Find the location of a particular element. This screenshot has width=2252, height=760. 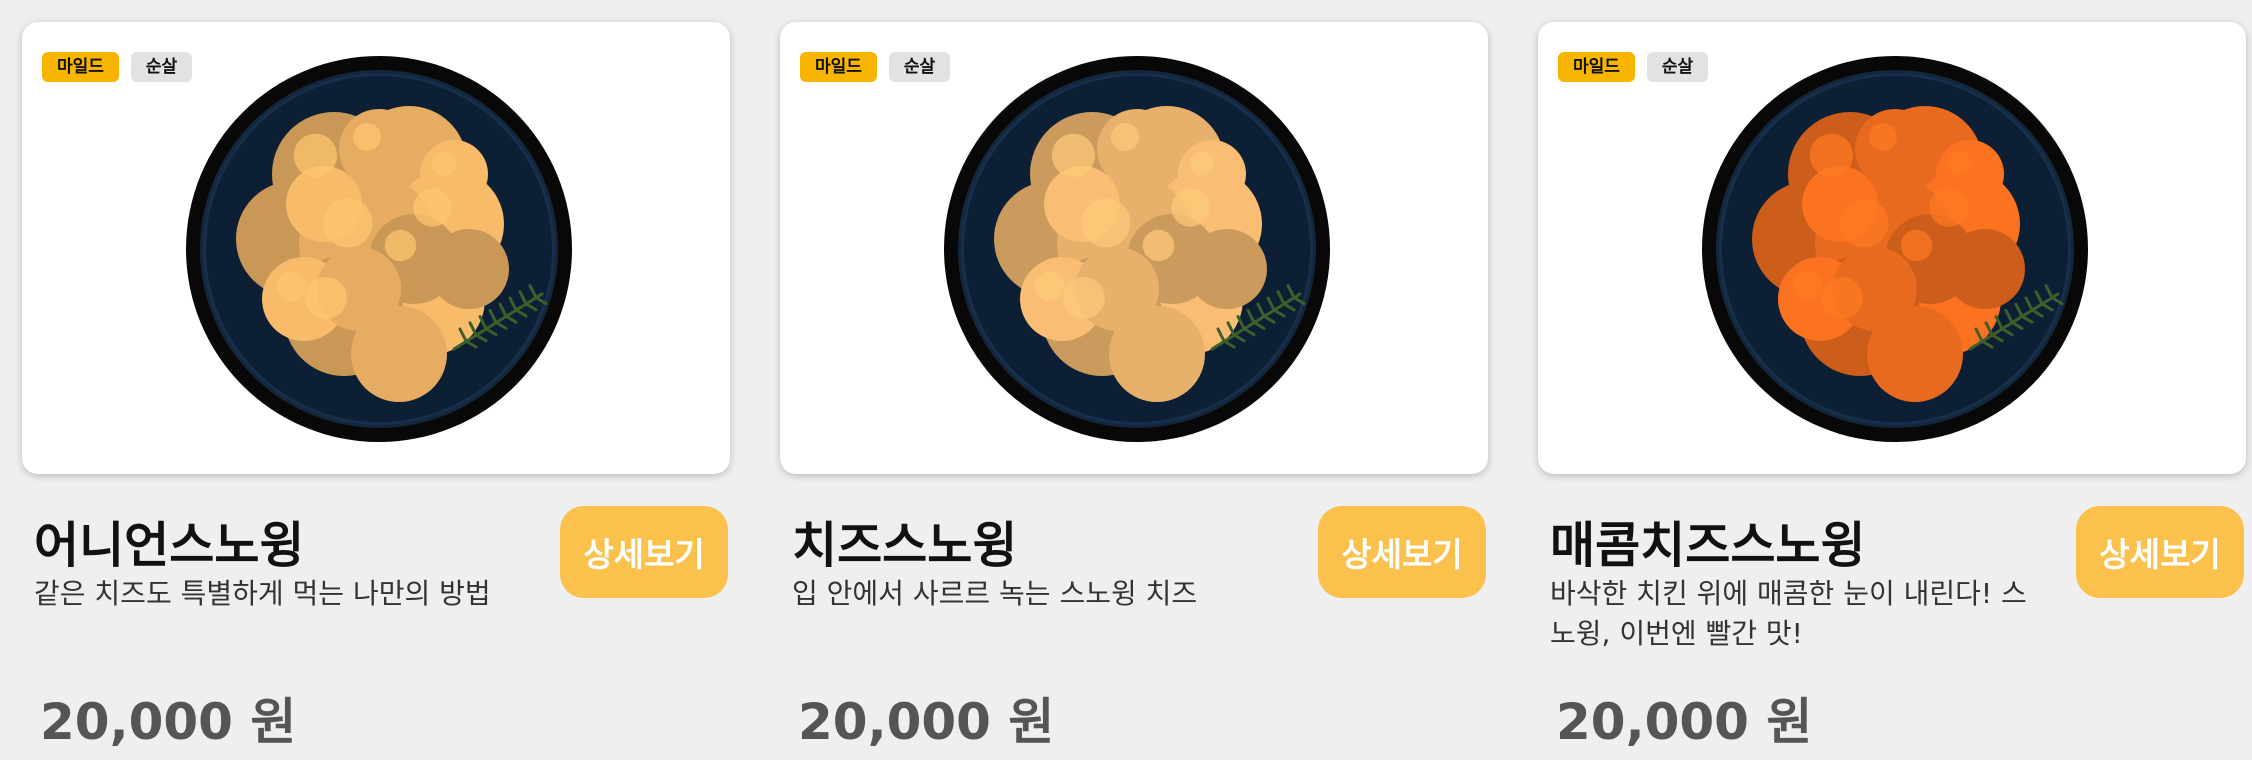

menu-name: 매콤치즈스노윙 is located at coordinates (1708, 545).